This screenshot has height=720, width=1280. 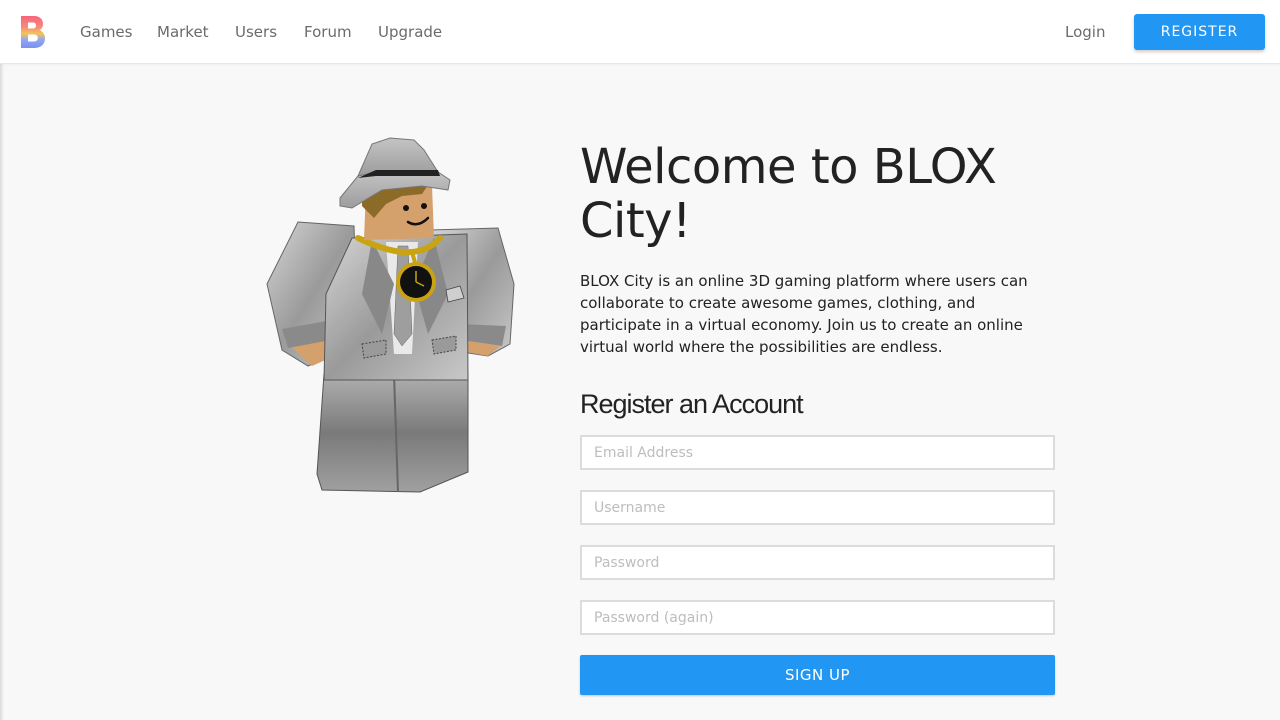 What do you see at coordinates (1085, 32) in the screenshot?
I see `login-link: Login` at bounding box center [1085, 32].